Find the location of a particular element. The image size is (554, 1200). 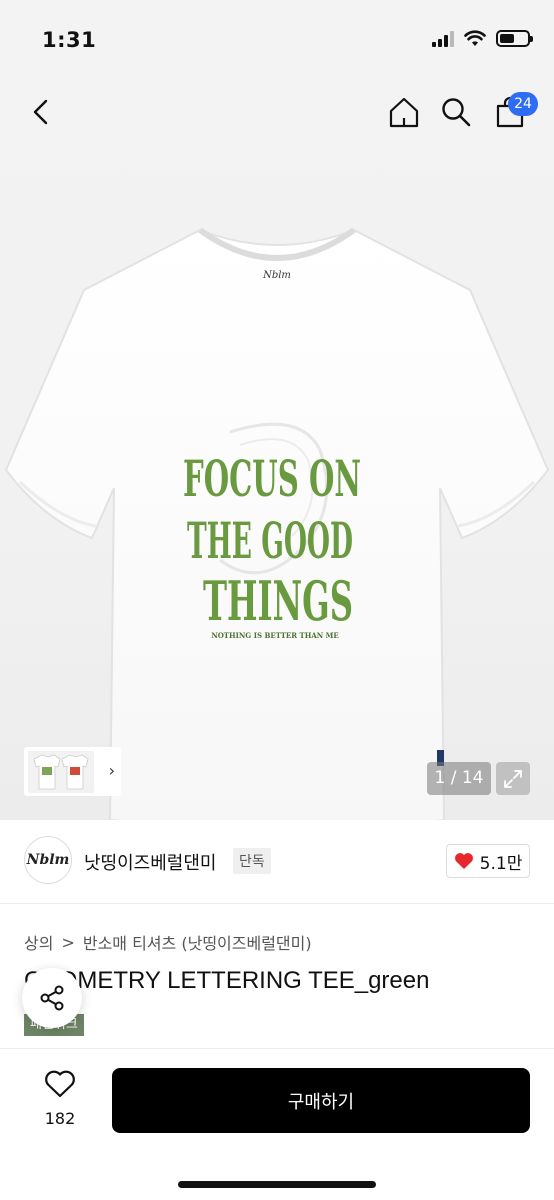

buy-button: 구매하기 is located at coordinates (321, 1100).